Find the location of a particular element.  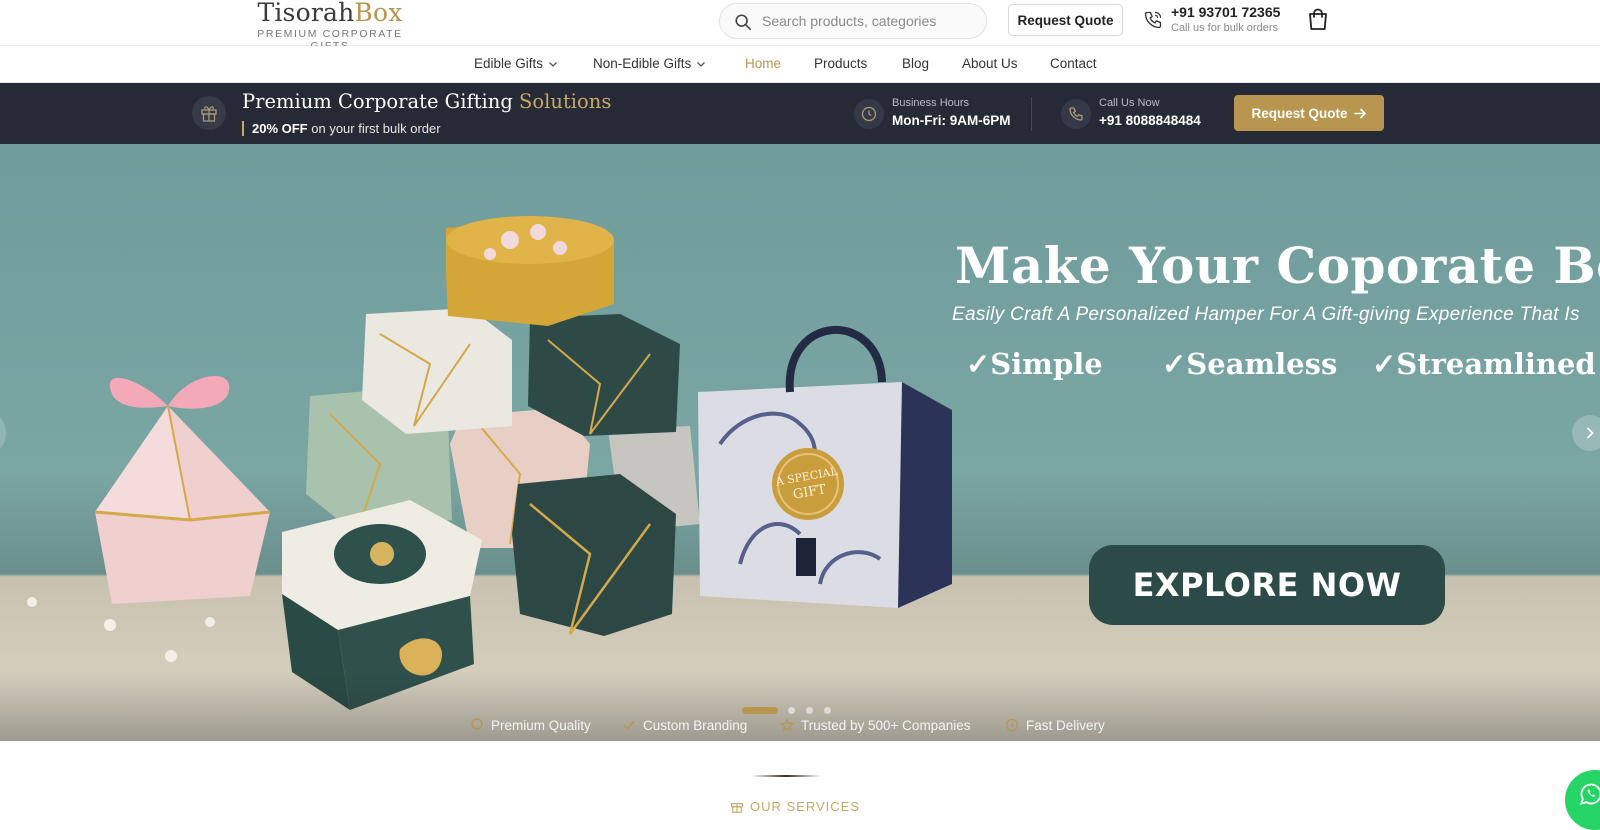

services-label-text: OUR SERVICES is located at coordinates (805, 806).